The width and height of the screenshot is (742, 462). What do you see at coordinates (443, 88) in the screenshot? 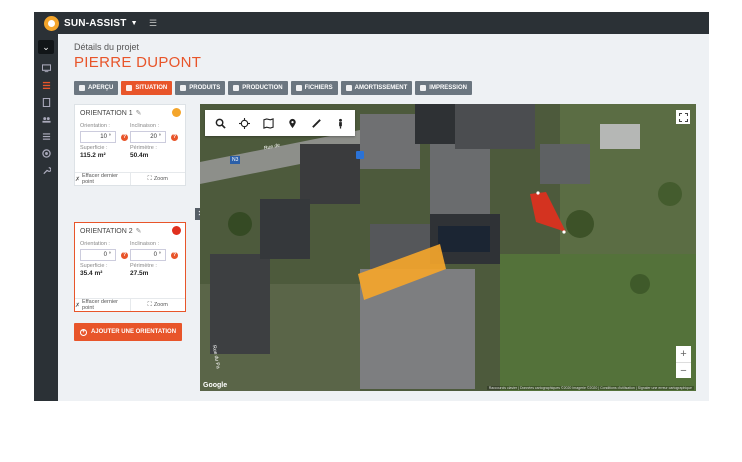
I see `tab-impression: IMPRESSION` at bounding box center [443, 88].